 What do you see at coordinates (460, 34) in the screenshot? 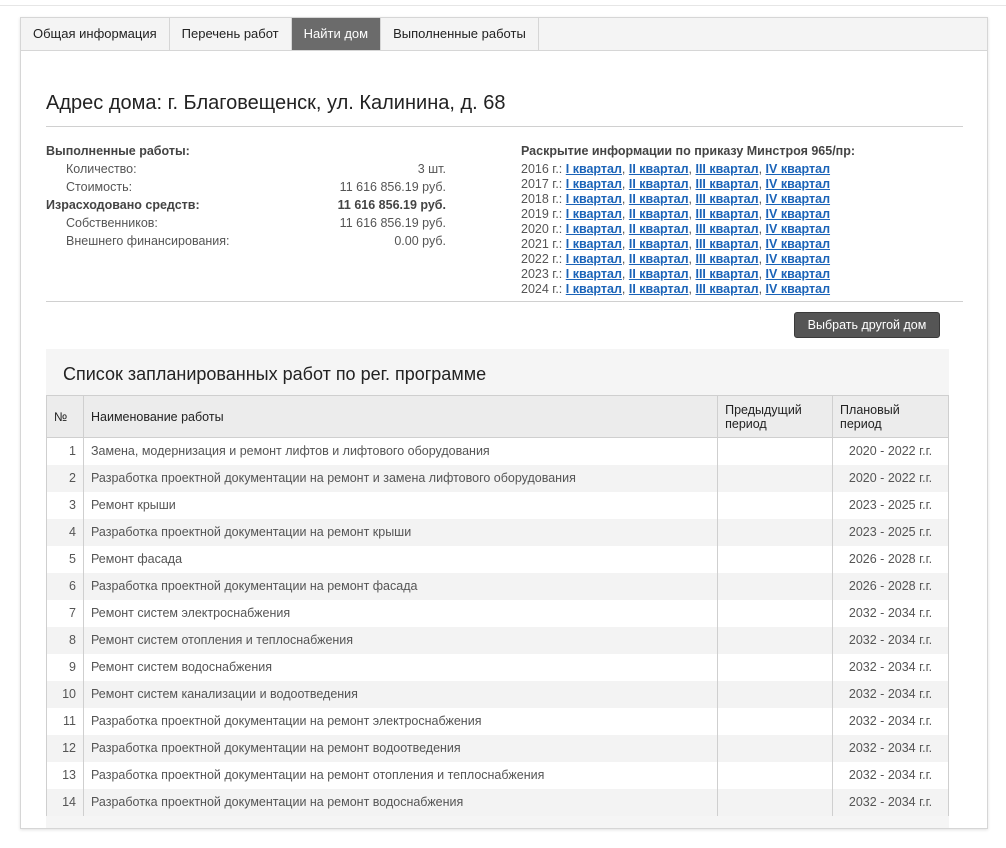
I see `tab-completed-works: Выполненные работы` at bounding box center [460, 34].